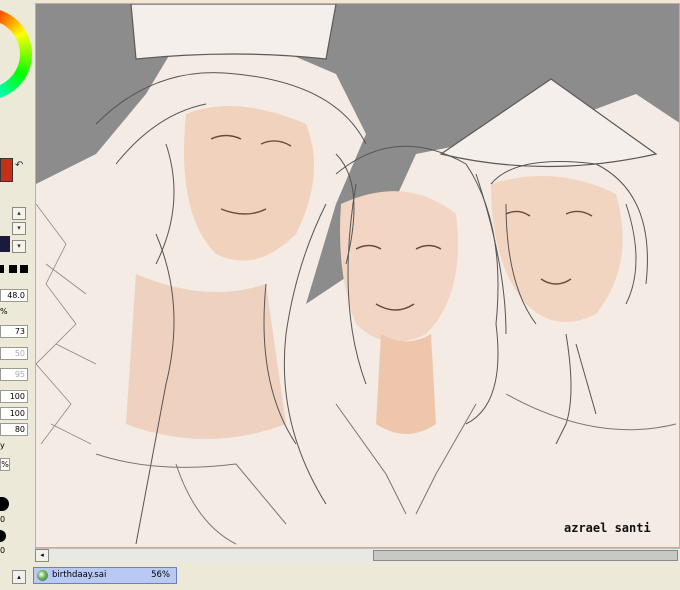 The image size is (680, 590). I want to click on density-field: 73, so click(14, 331).